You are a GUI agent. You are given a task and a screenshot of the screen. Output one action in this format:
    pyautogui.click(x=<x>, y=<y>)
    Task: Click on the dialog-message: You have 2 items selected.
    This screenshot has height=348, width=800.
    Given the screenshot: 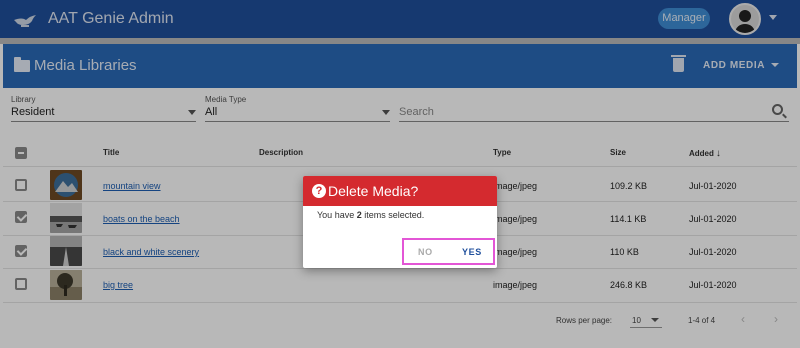 What is the action you would take?
    pyautogui.click(x=370, y=215)
    